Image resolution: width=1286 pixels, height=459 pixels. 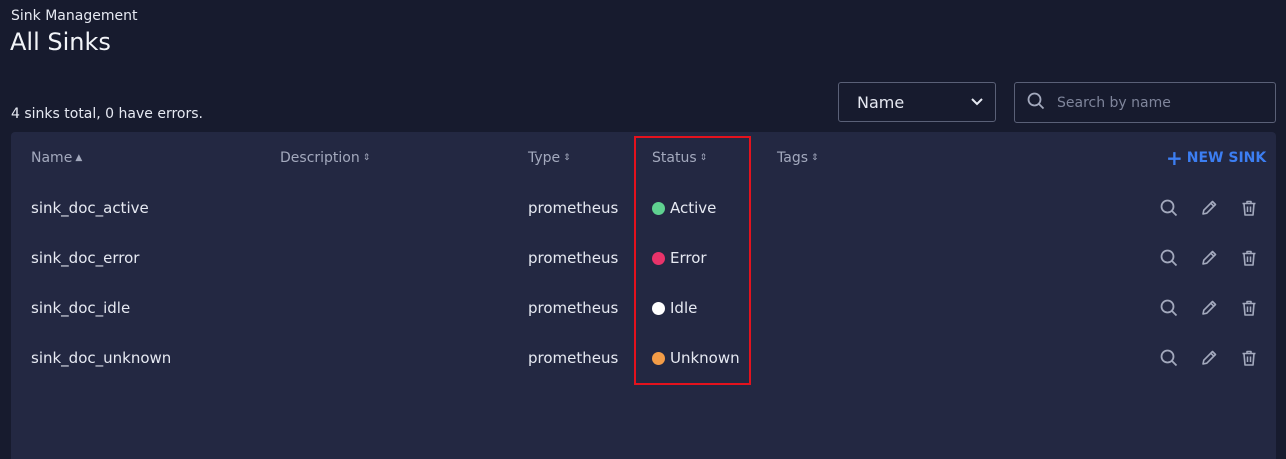 I want to click on sink-name: sink_doc_idle, so click(x=80, y=308).